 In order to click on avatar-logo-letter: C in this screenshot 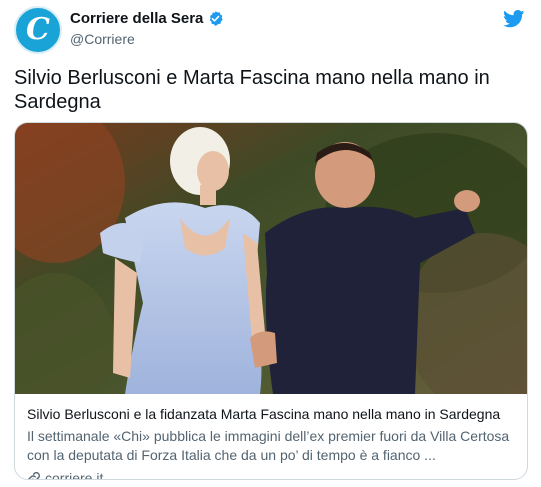, I will do `click(38, 29)`.